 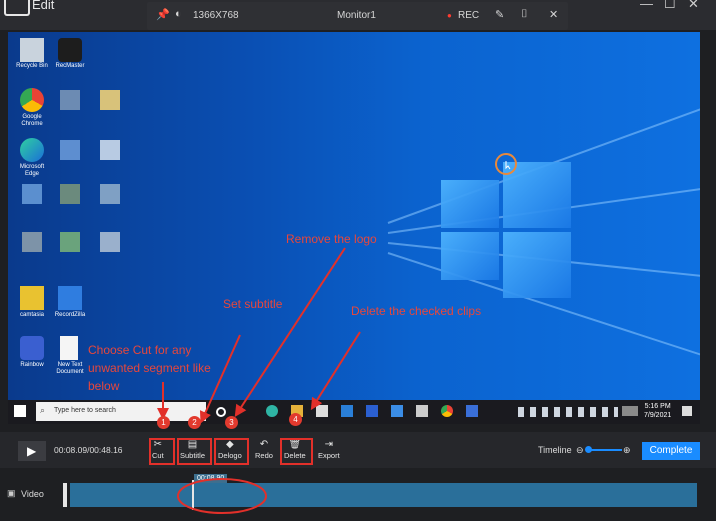 What do you see at coordinates (383, 495) in the screenshot?
I see `video-track` at bounding box center [383, 495].